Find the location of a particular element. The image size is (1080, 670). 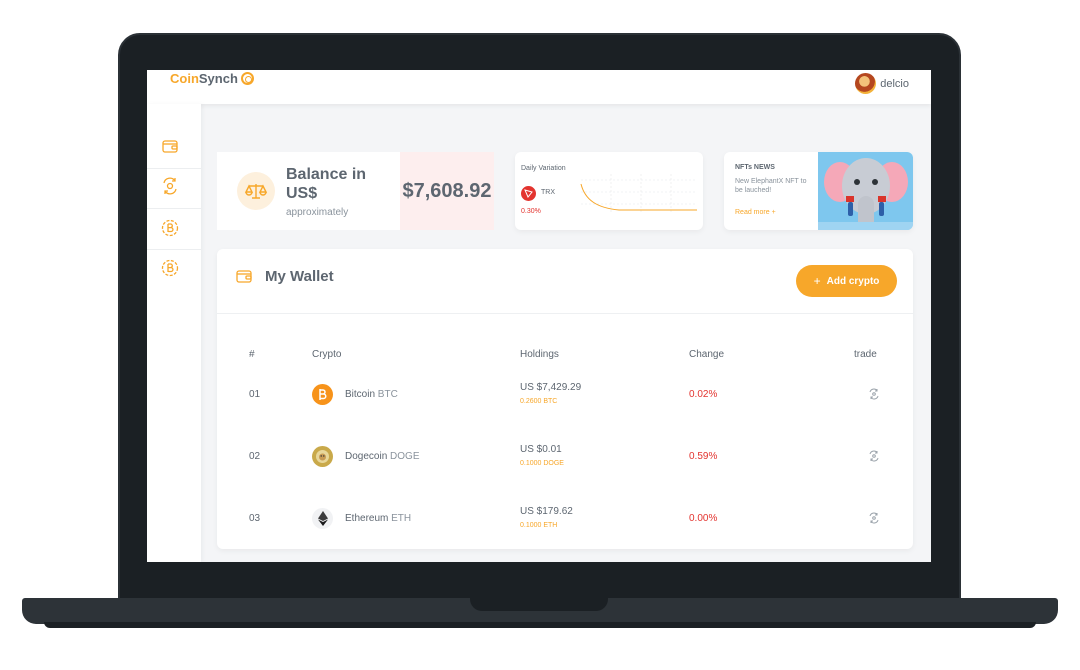

holdings-coin: 0.2600 BTC is located at coordinates (539, 401).